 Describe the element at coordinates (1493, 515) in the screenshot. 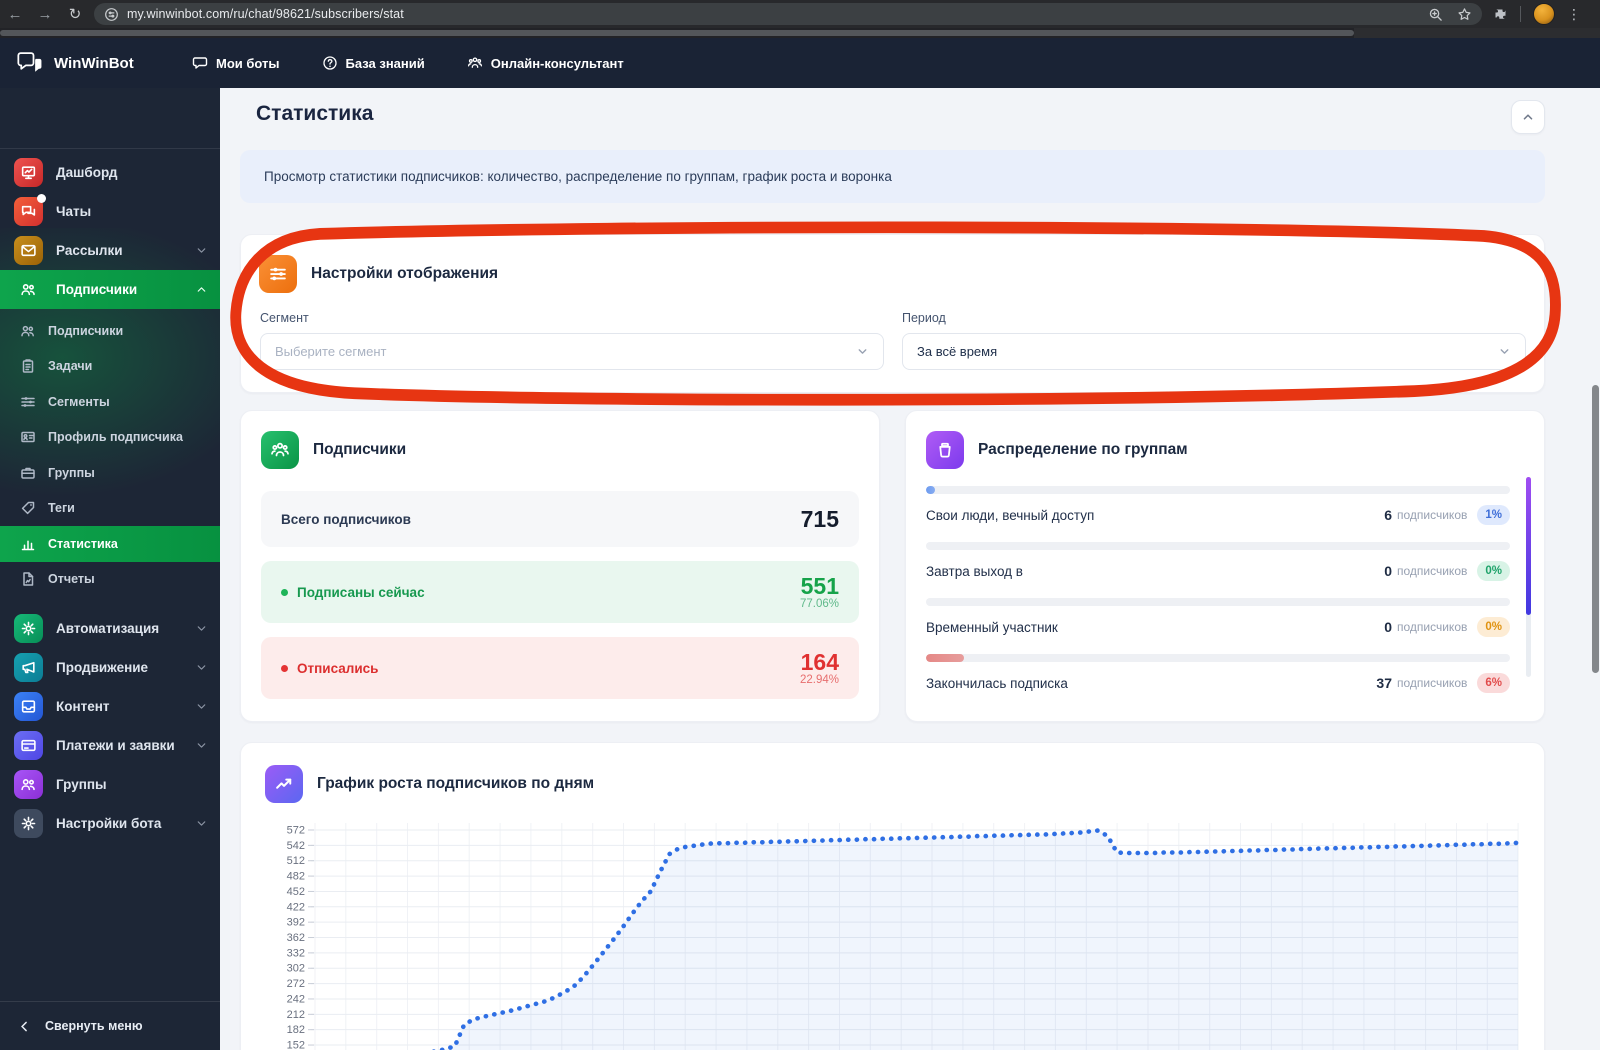

I see `group-percent-badge: 1%` at that location.